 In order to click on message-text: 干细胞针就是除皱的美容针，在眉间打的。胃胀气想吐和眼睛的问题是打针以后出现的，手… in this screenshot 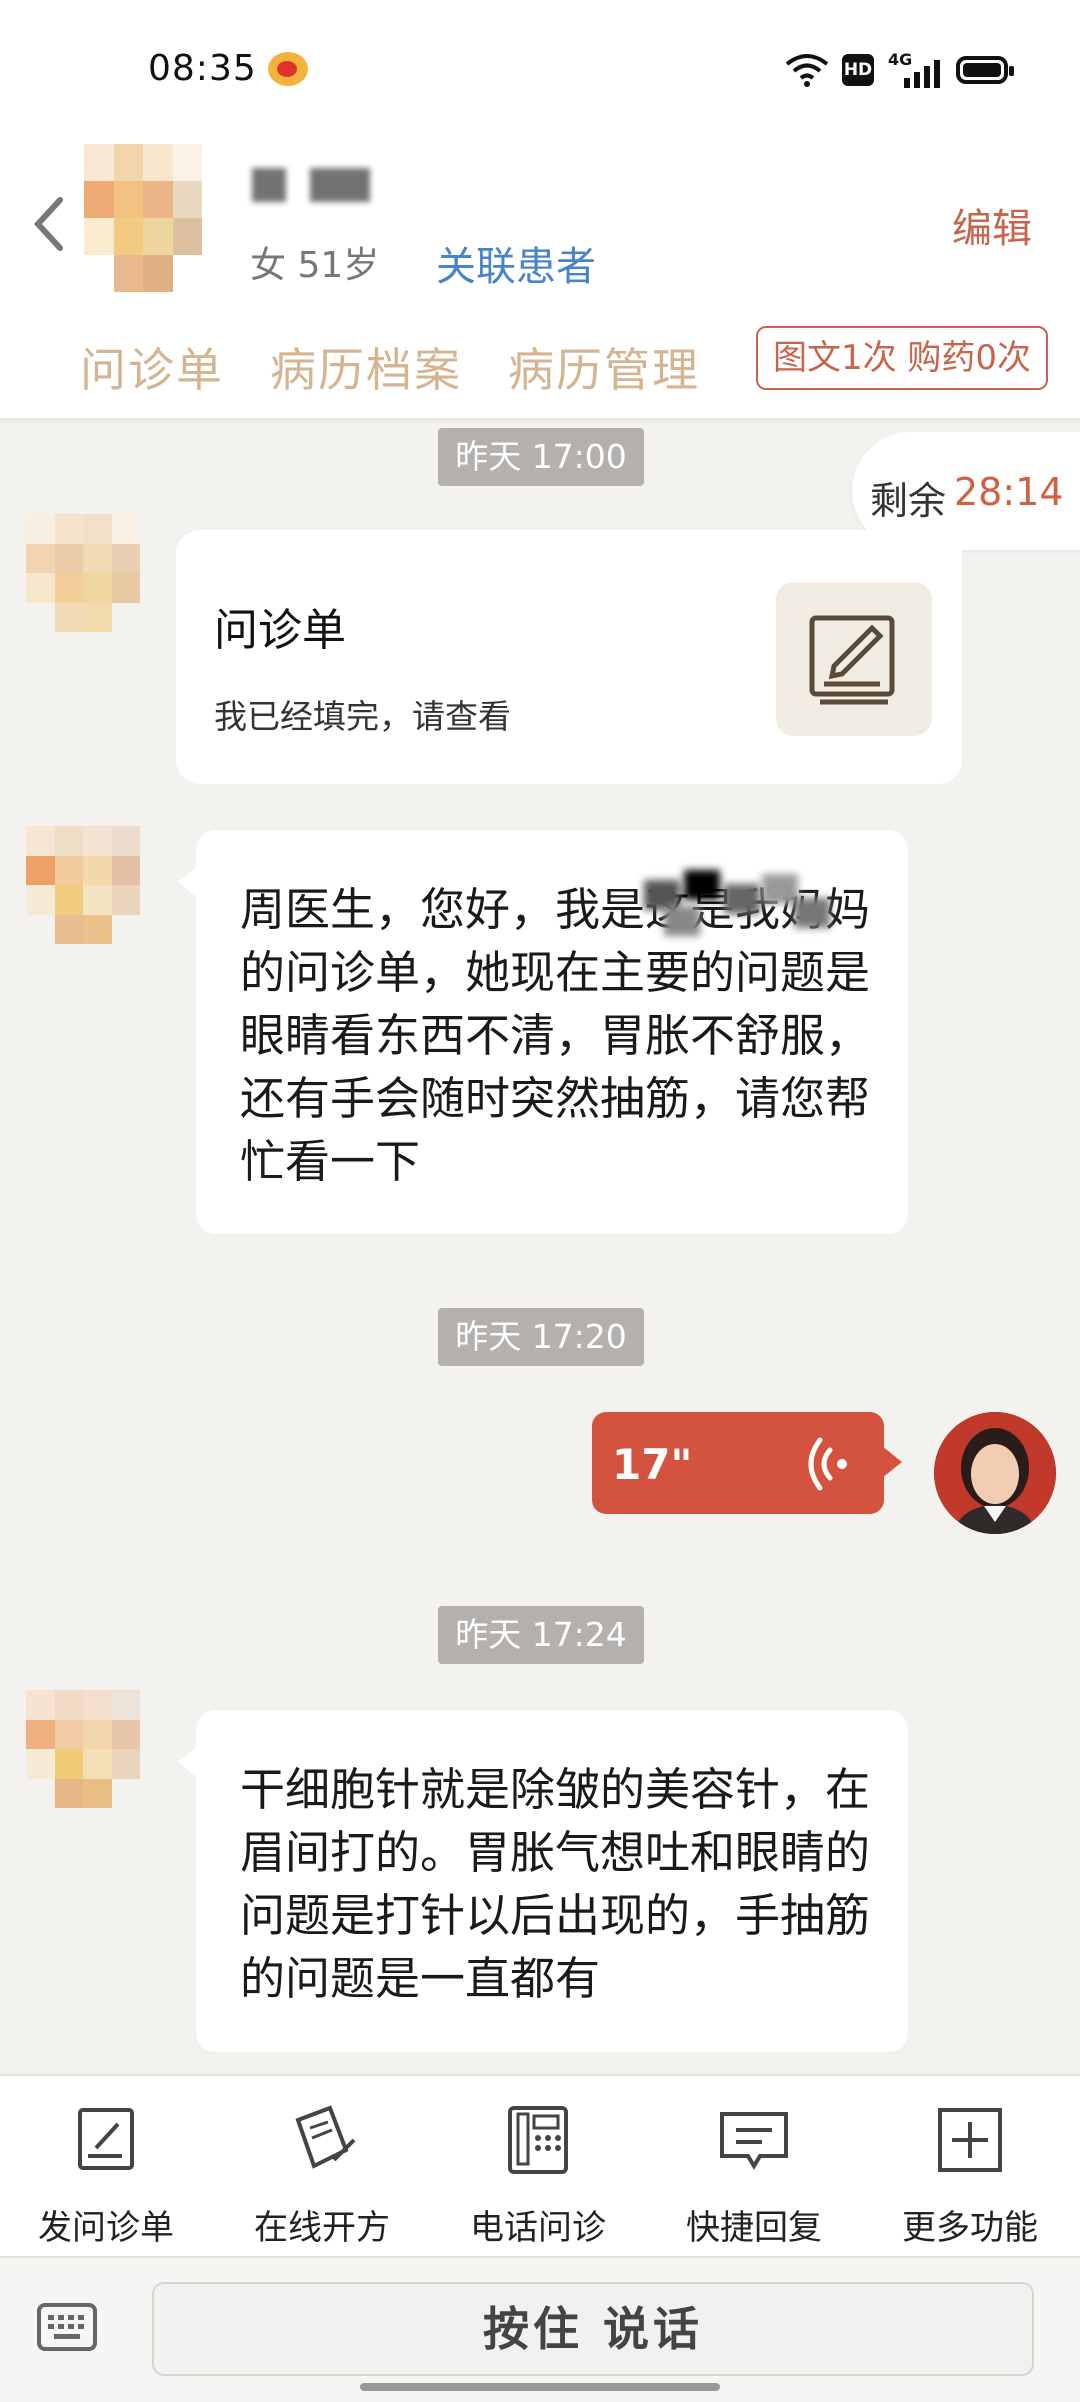, I will do `click(555, 1884)`.